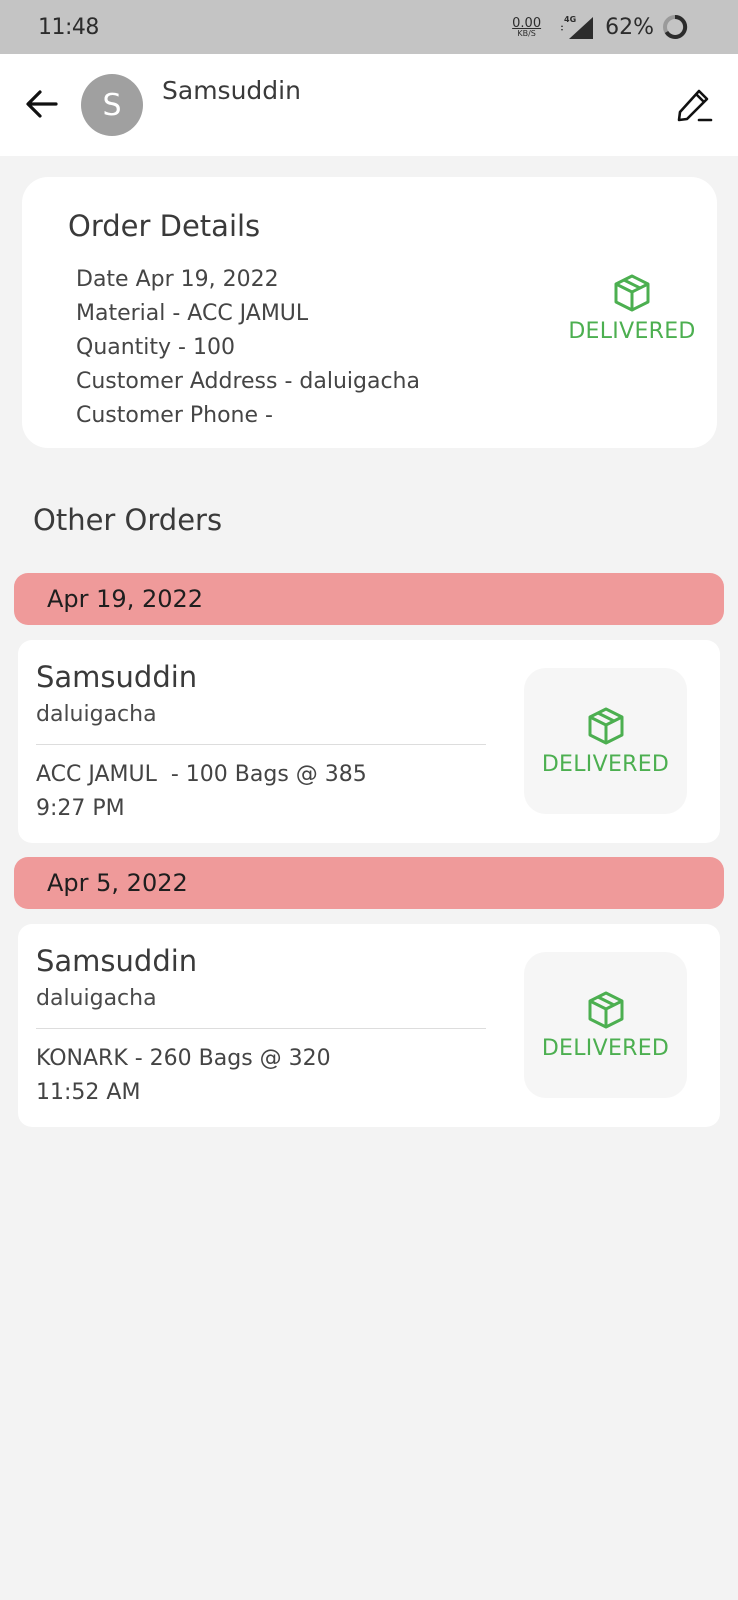 The image size is (738, 1600). I want to click on customer-name: Samsuddin, so click(231, 90).